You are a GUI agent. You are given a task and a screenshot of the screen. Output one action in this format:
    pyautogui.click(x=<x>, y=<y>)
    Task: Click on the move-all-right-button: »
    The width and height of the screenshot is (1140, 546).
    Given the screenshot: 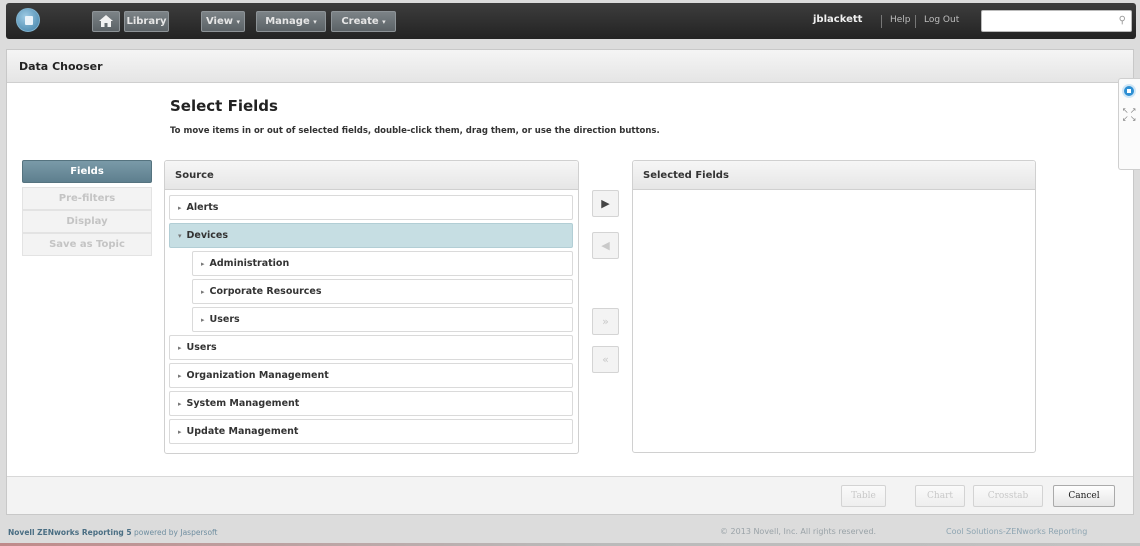 What is the action you would take?
    pyautogui.click(x=605, y=321)
    